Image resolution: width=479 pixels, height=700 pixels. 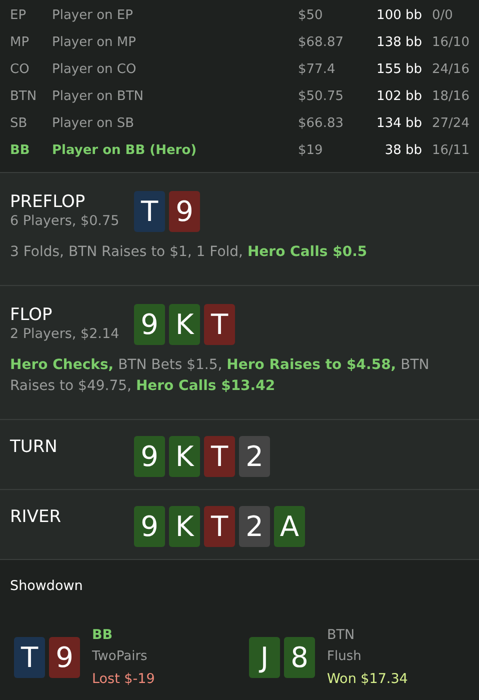 I want to click on player-name: Player on BB (Hero), so click(x=125, y=150).